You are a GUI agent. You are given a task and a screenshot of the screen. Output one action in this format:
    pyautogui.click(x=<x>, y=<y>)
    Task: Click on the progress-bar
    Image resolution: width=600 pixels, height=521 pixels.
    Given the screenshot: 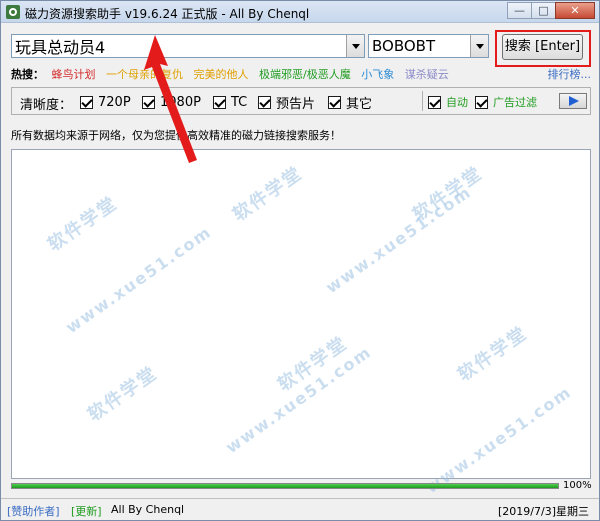 What is the action you would take?
    pyautogui.click(x=285, y=486)
    